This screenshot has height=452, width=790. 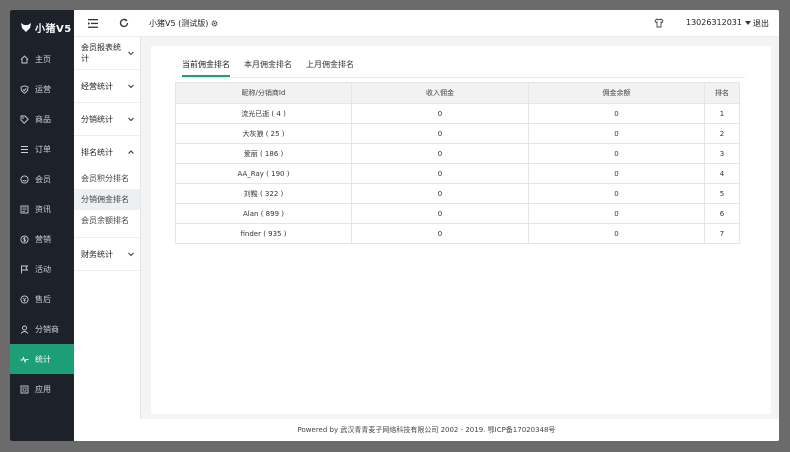 I want to click on submenu-group-header: 分销统计, so click(x=107, y=119).